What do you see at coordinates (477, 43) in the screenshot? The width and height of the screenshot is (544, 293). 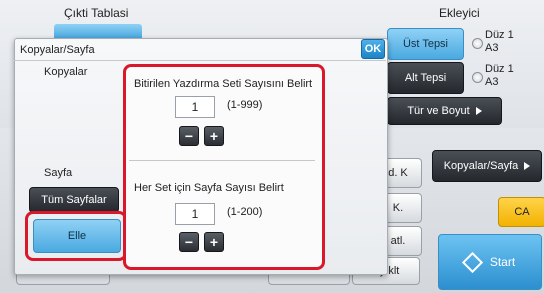 I see `top-tray-radio-icon` at bounding box center [477, 43].